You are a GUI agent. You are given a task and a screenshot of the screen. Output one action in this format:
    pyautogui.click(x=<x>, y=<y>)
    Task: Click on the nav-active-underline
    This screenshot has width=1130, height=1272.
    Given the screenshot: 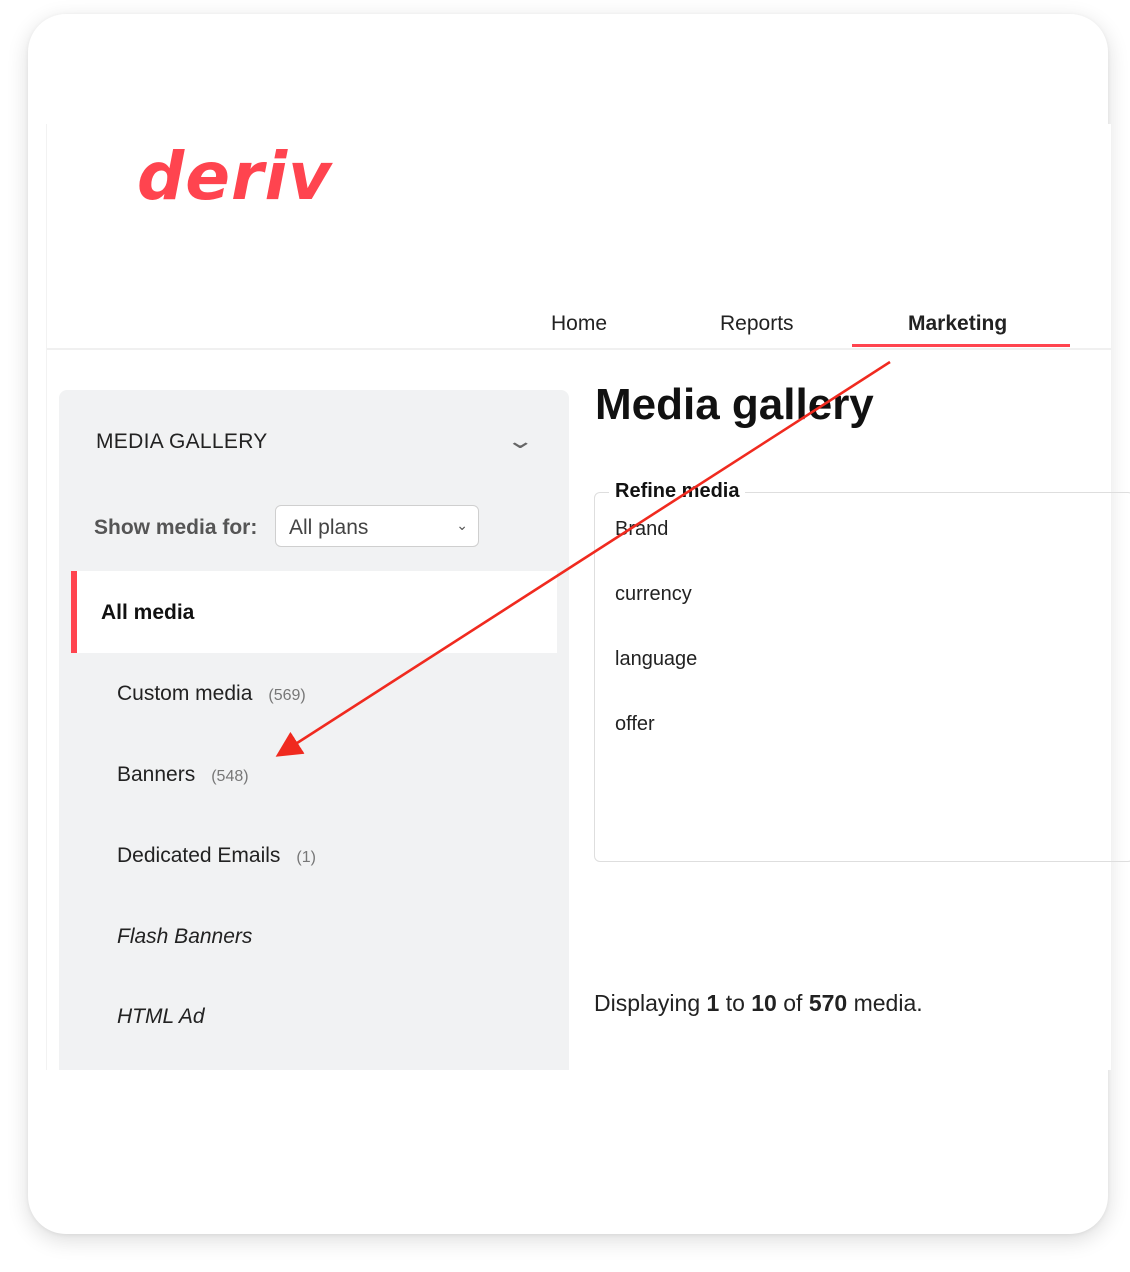 What is the action you would take?
    pyautogui.click(x=961, y=345)
    